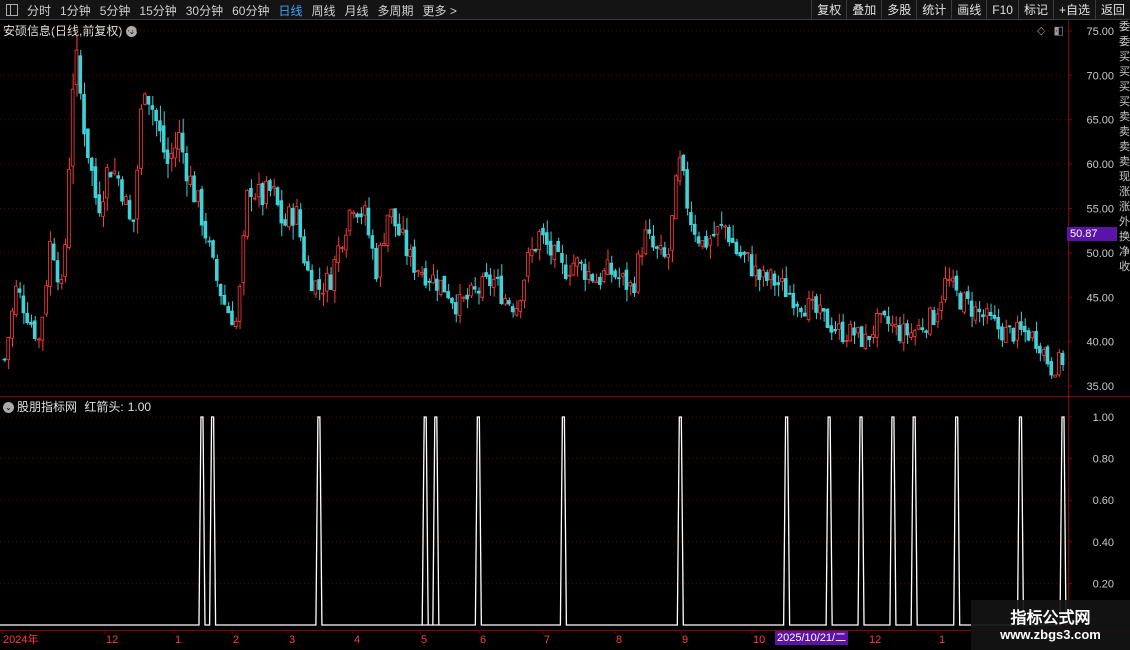 The width and height of the screenshot is (1130, 650). I want to click on period-tab-0: 分时, so click(39, 10).